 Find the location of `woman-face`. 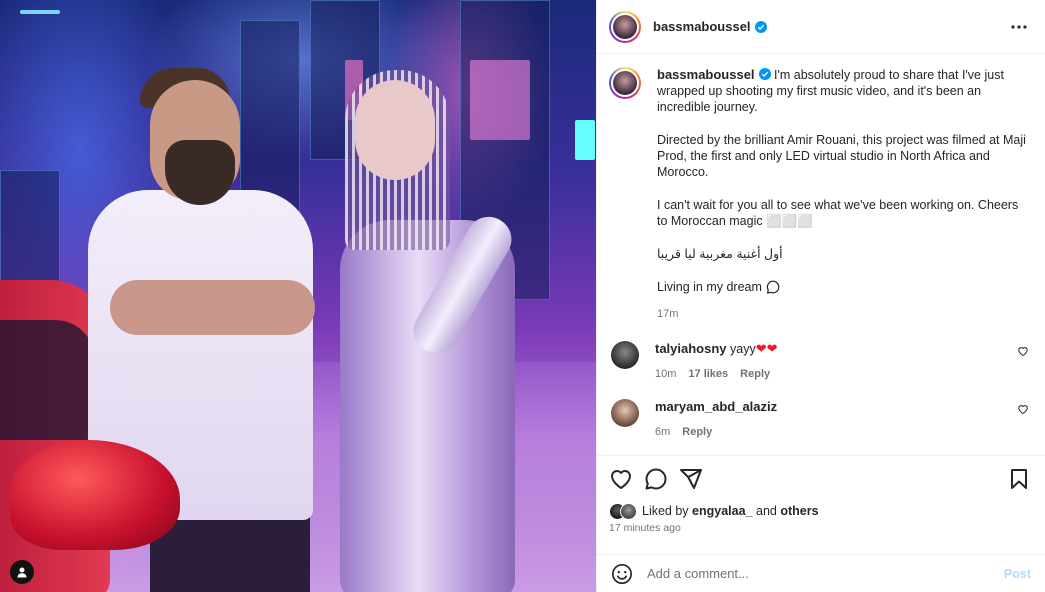

woman-face is located at coordinates (395, 130).